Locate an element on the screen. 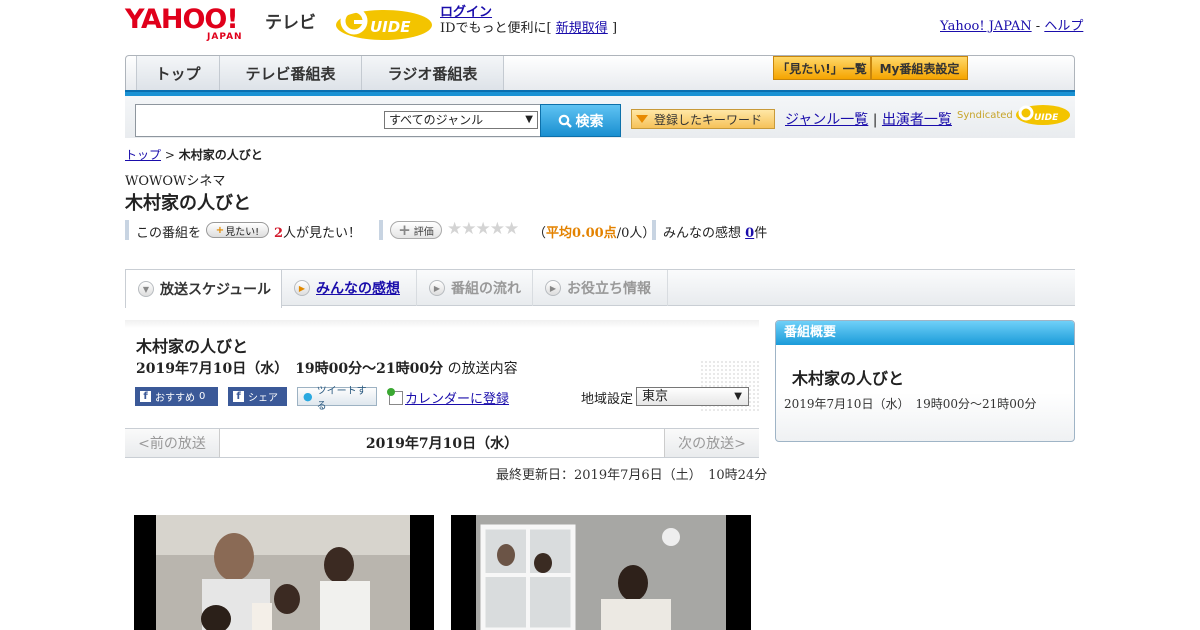 This screenshot has width=1200, height=630. svg-text: UIDE is located at coordinates (1046, 118).